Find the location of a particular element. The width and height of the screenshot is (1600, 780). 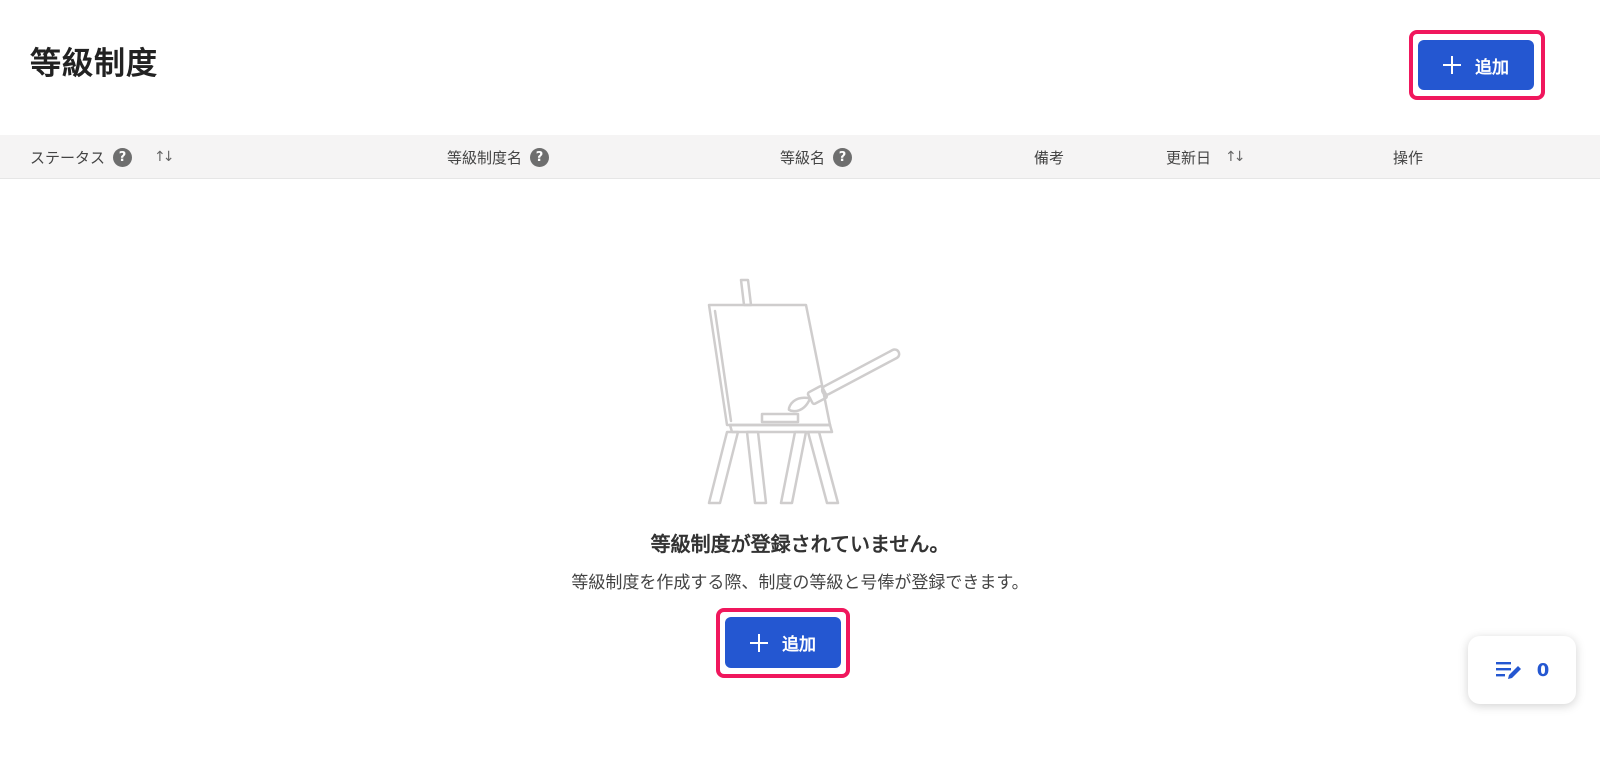

column-label: ステータス is located at coordinates (68, 157).